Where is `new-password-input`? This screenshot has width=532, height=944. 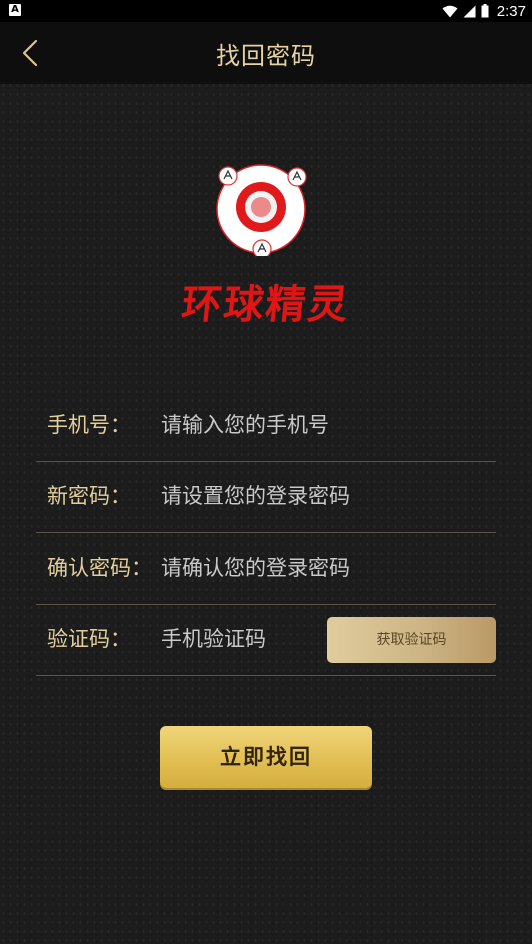
new-password-input is located at coordinates (291, 496).